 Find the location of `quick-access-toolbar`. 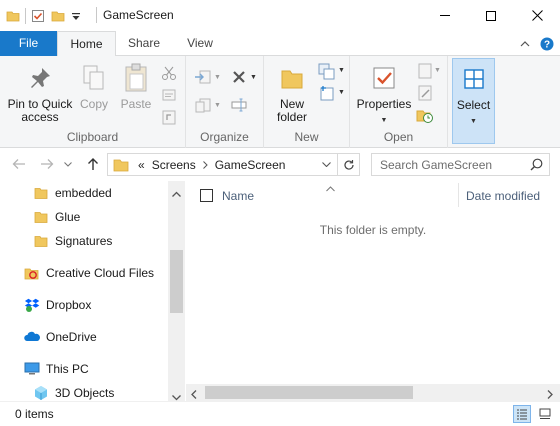

quick-access-toolbar is located at coordinates (43, 16).